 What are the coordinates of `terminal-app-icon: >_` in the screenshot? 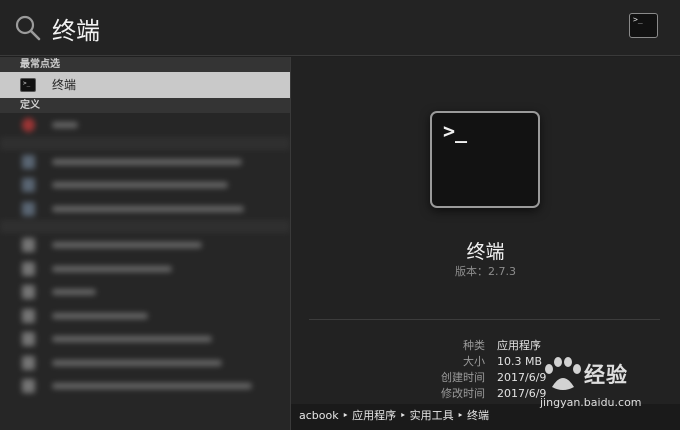 It's located at (485, 159).